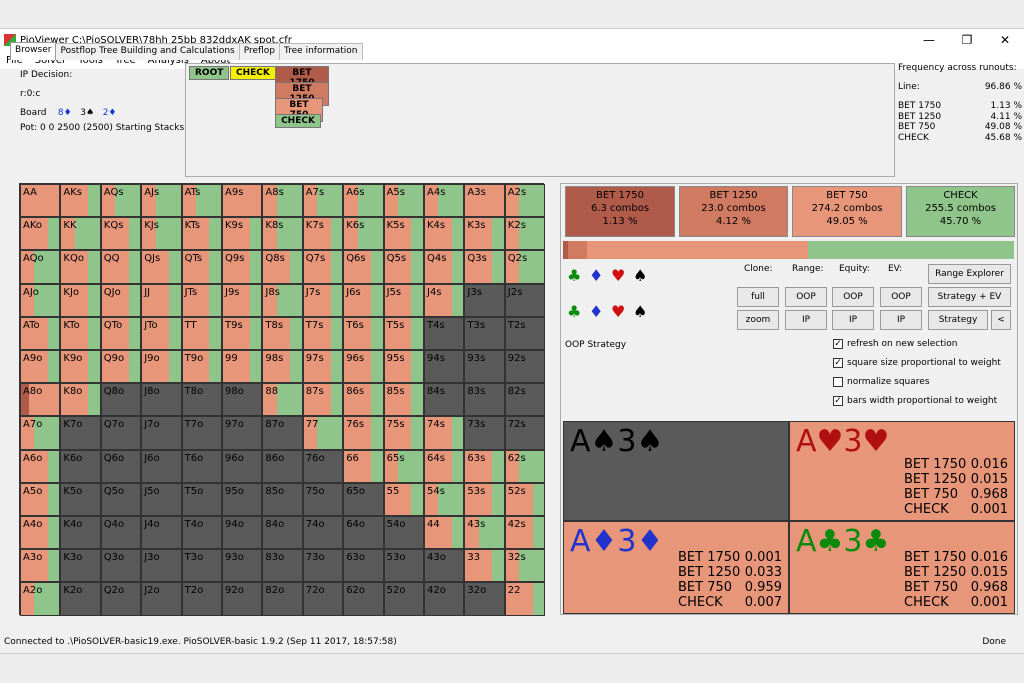  I want to click on hand-cell: KTo, so click(80, 333).